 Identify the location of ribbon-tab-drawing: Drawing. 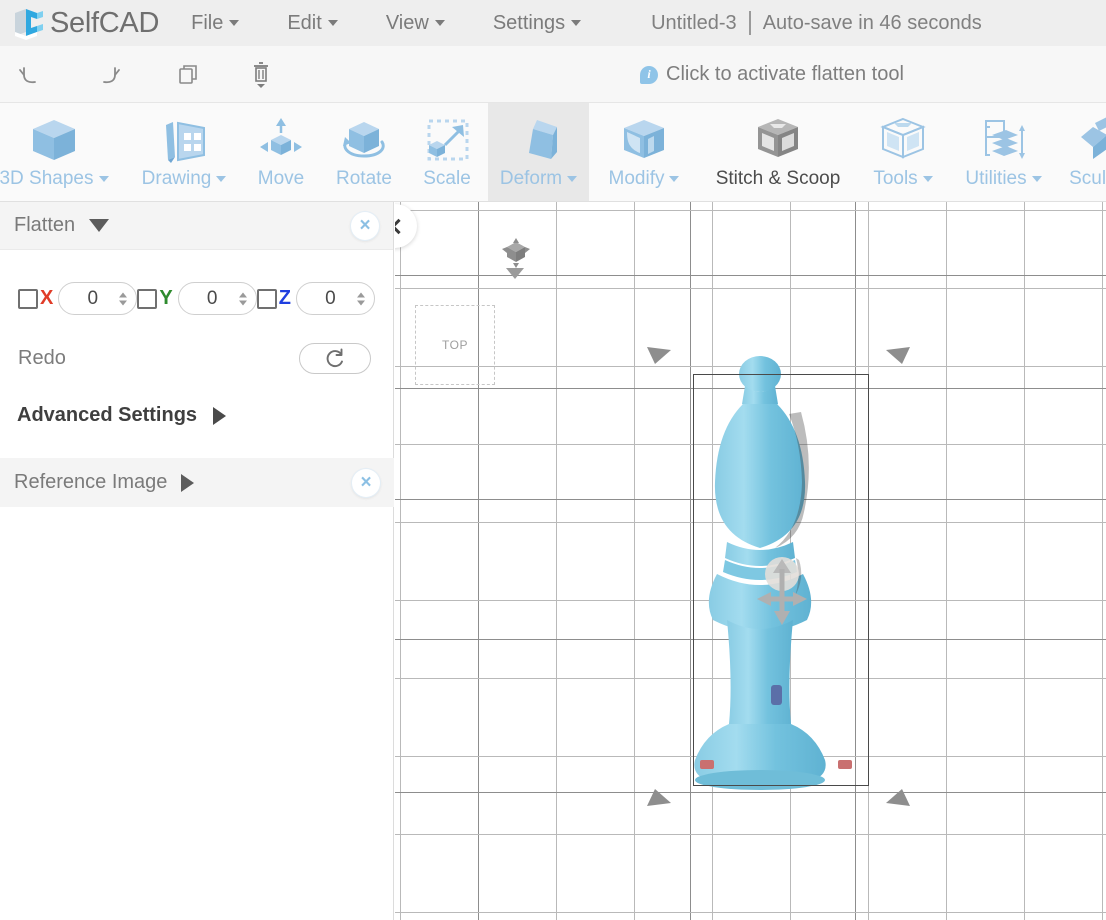
(184, 152).